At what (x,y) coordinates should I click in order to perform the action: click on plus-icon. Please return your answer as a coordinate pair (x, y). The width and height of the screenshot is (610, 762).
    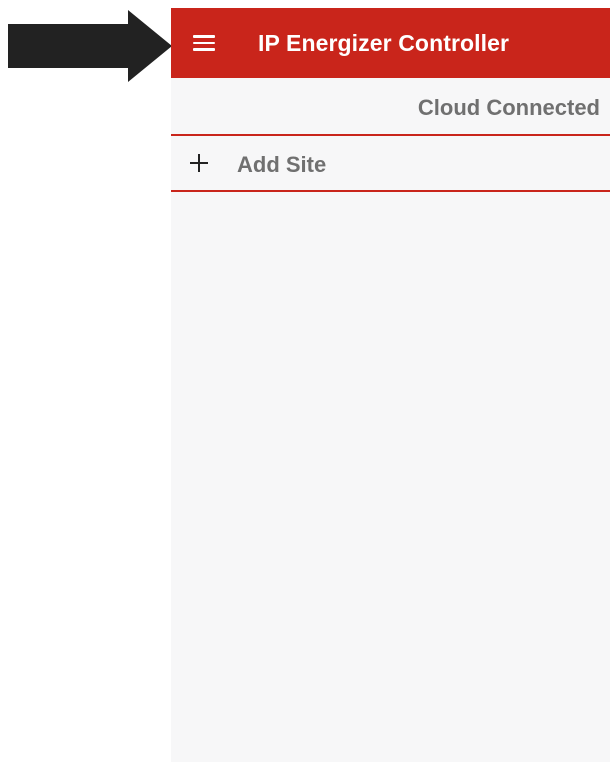
    Looking at the image, I should click on (199, 163).